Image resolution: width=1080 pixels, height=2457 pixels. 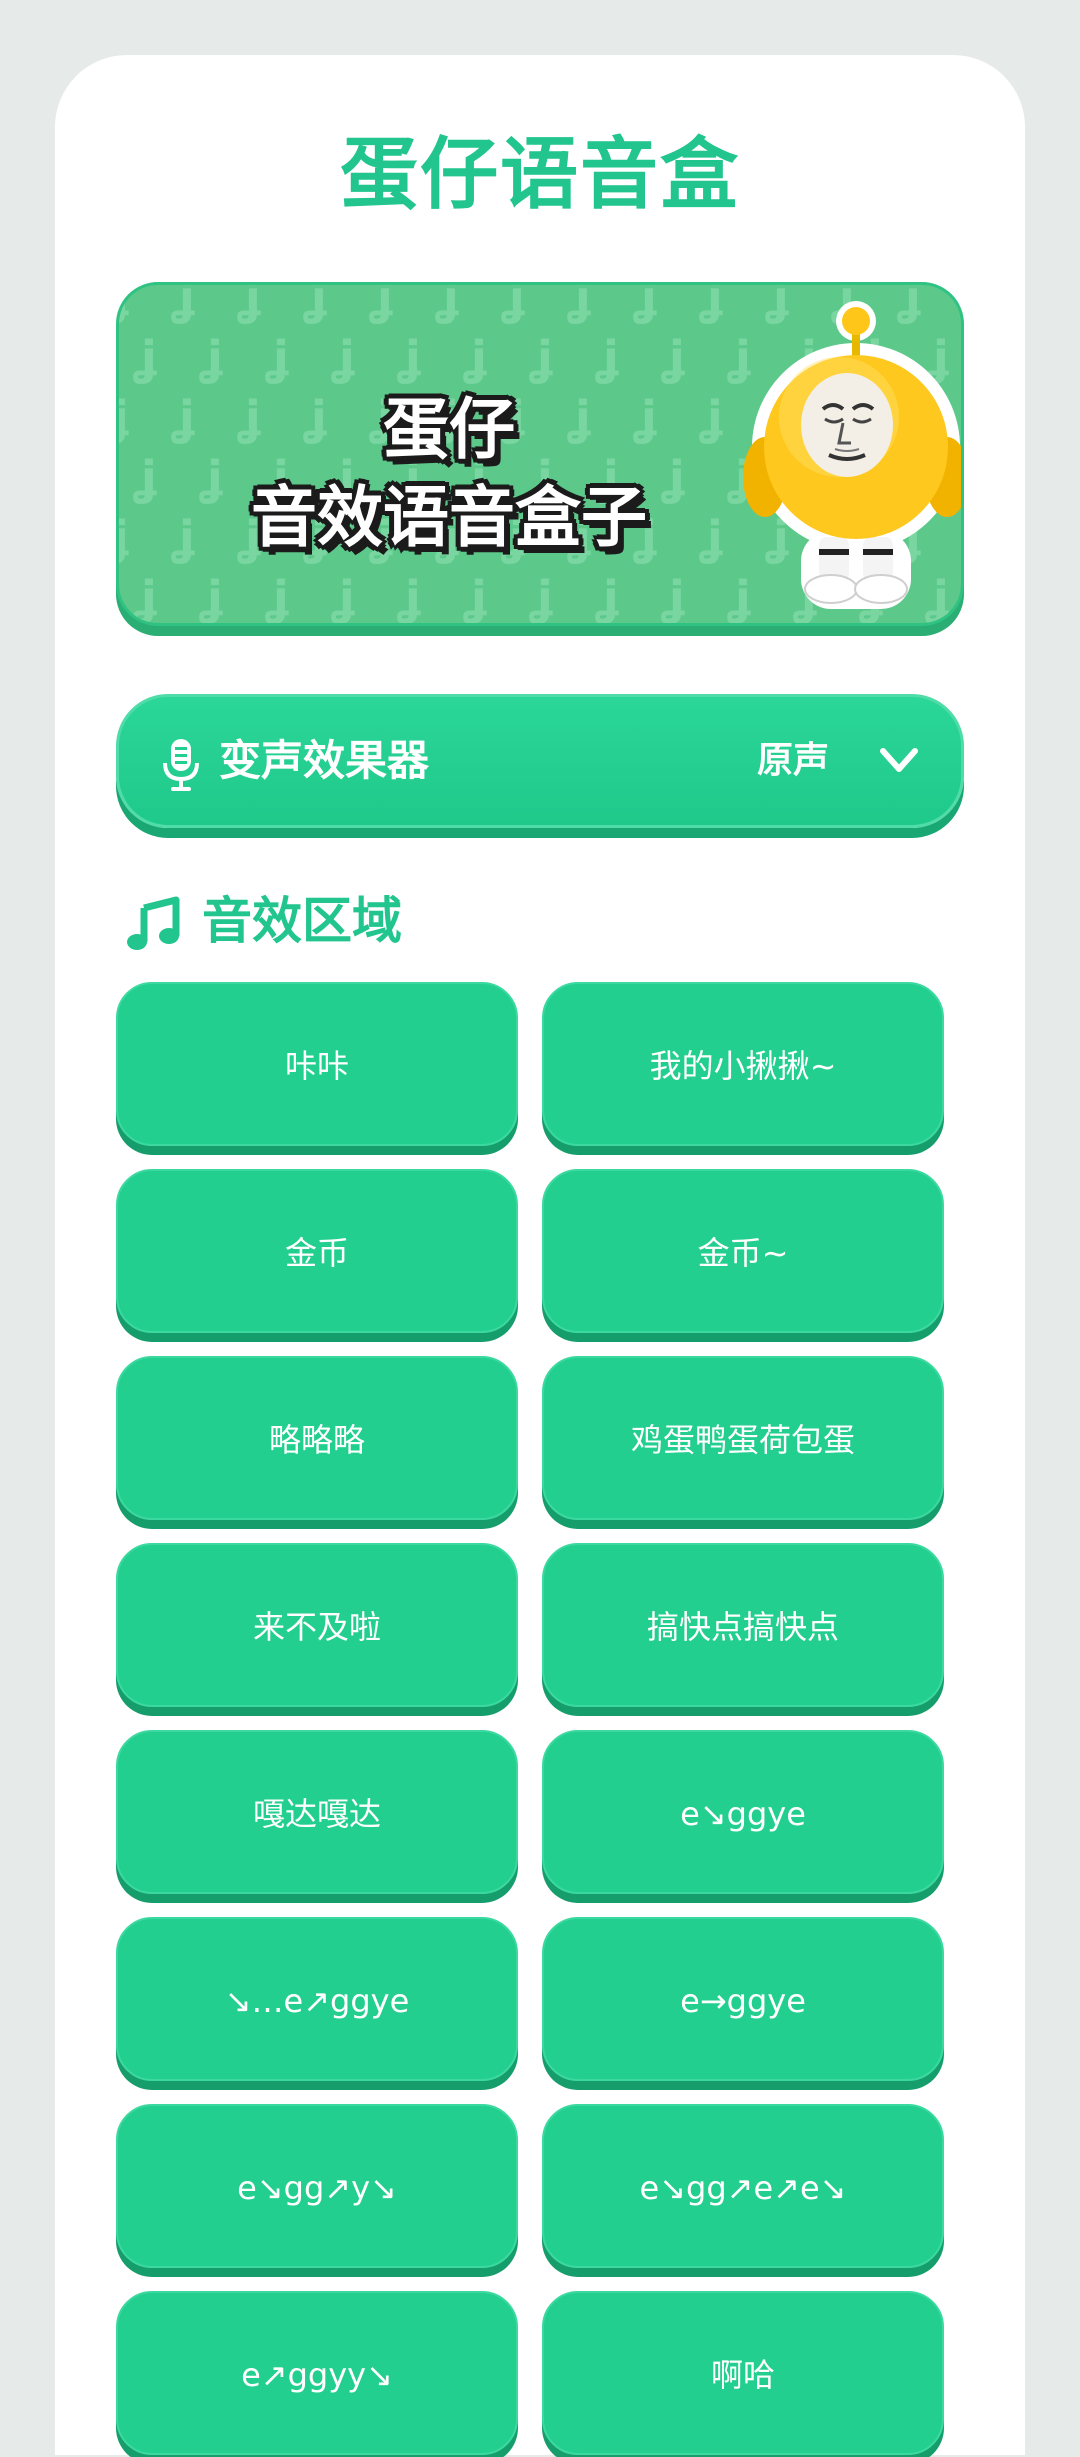 I want to click on sound-button: 略略略, so click(x=317, y=1438).